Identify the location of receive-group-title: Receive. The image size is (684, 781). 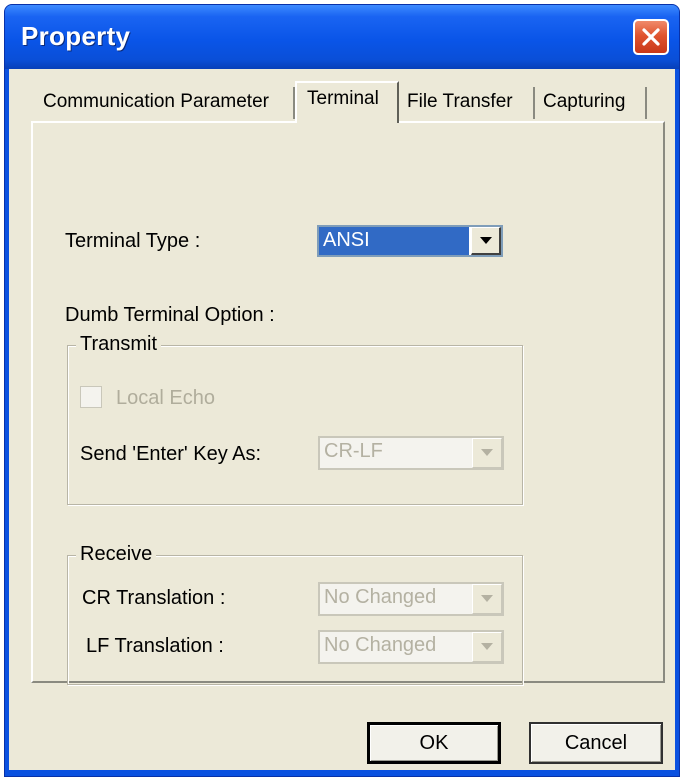
(116, 554).